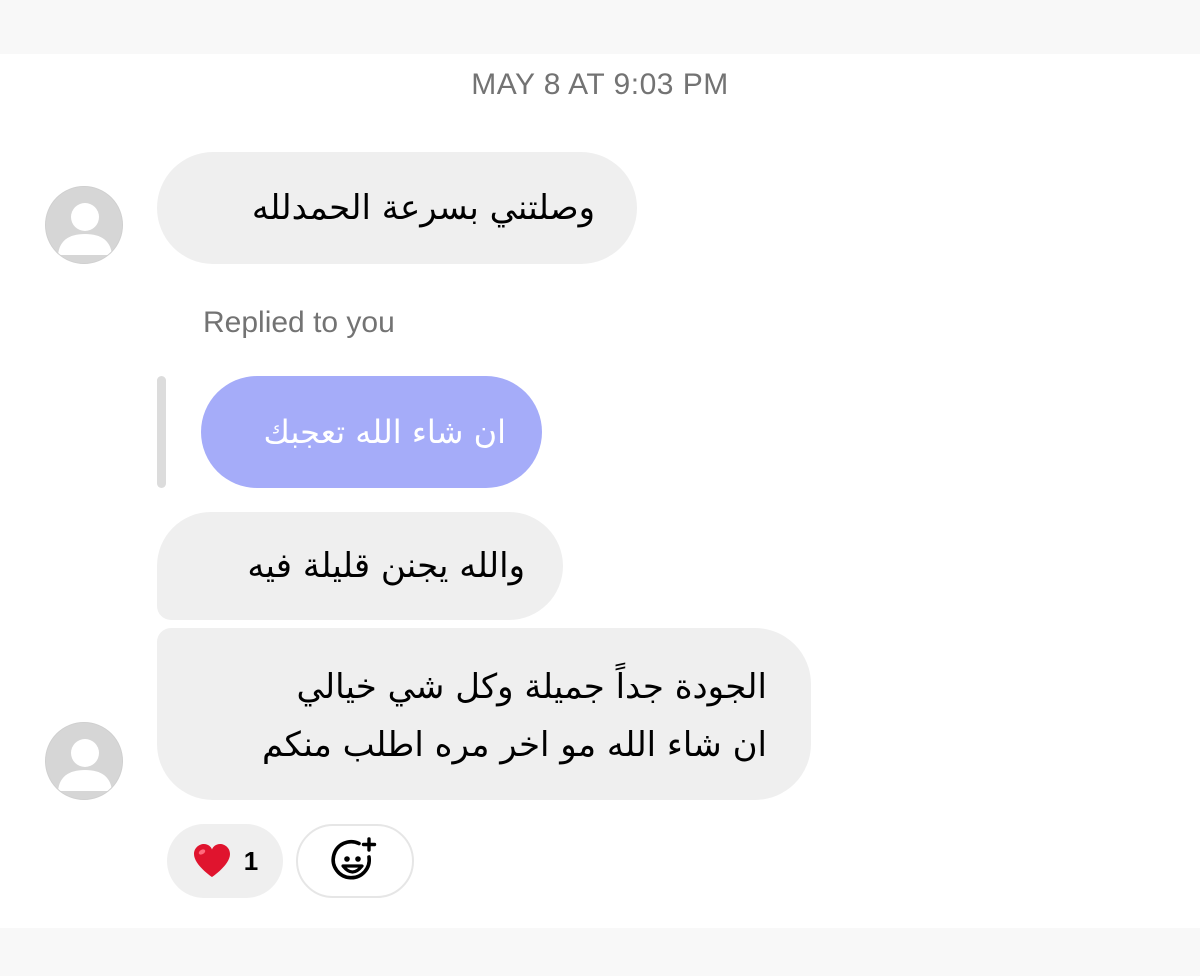 Image resolution: width=1200 pixels, height=976 pixels. I want to click on replied-to-label: Replied to you, so click(299, 322).